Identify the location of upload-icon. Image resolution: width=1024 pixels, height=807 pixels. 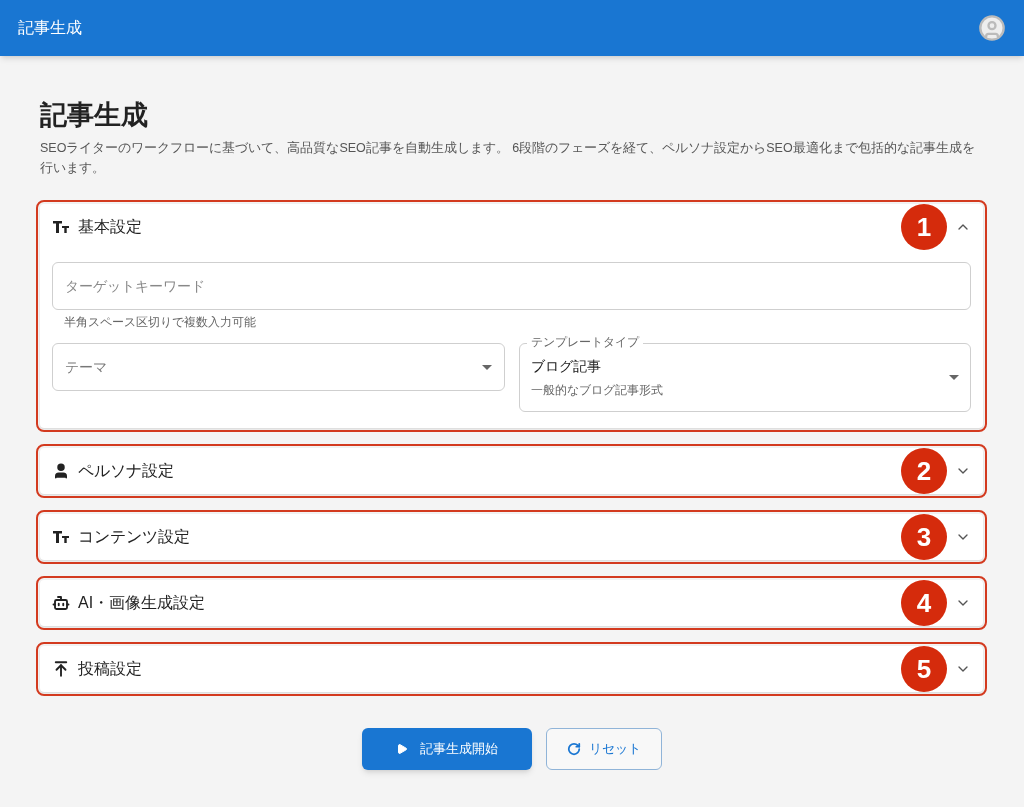
(61, 669).